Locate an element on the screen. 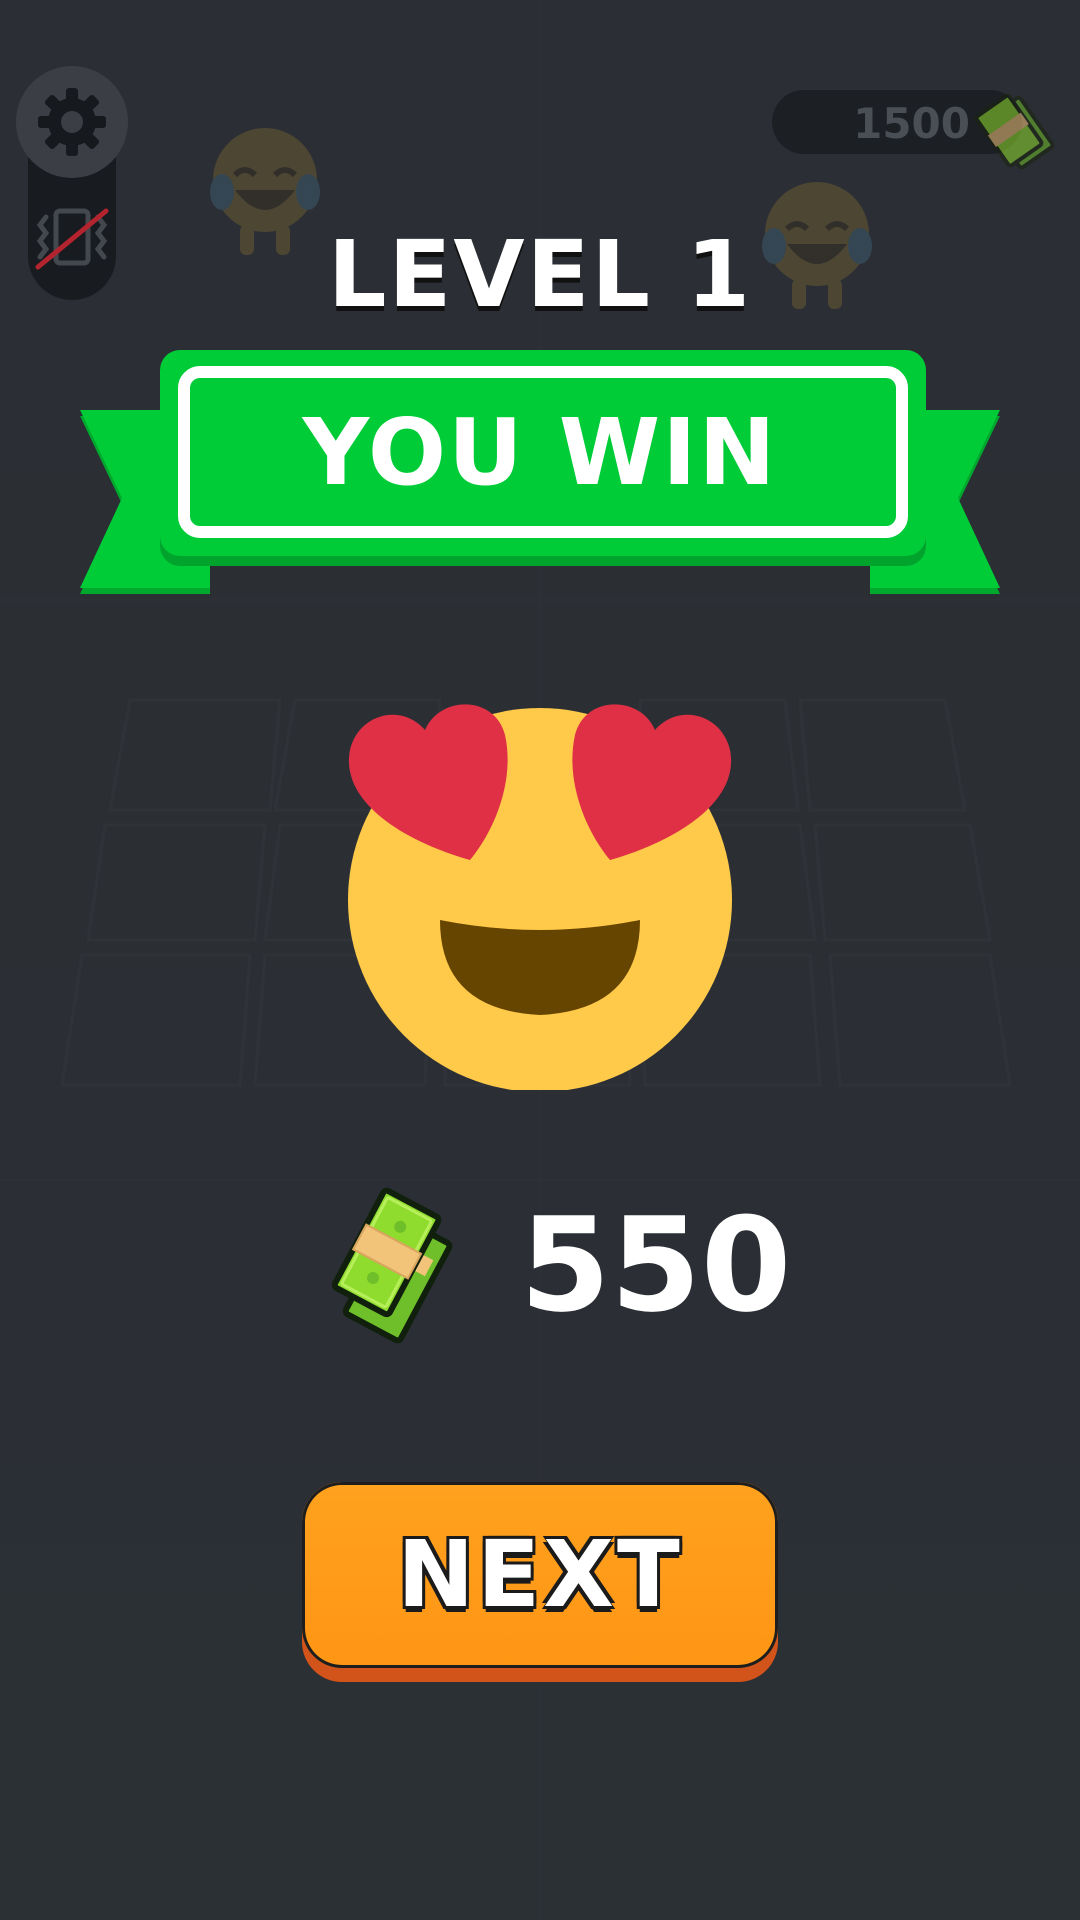  next-button-label: NEXT is located at coordinates (540, 1574).